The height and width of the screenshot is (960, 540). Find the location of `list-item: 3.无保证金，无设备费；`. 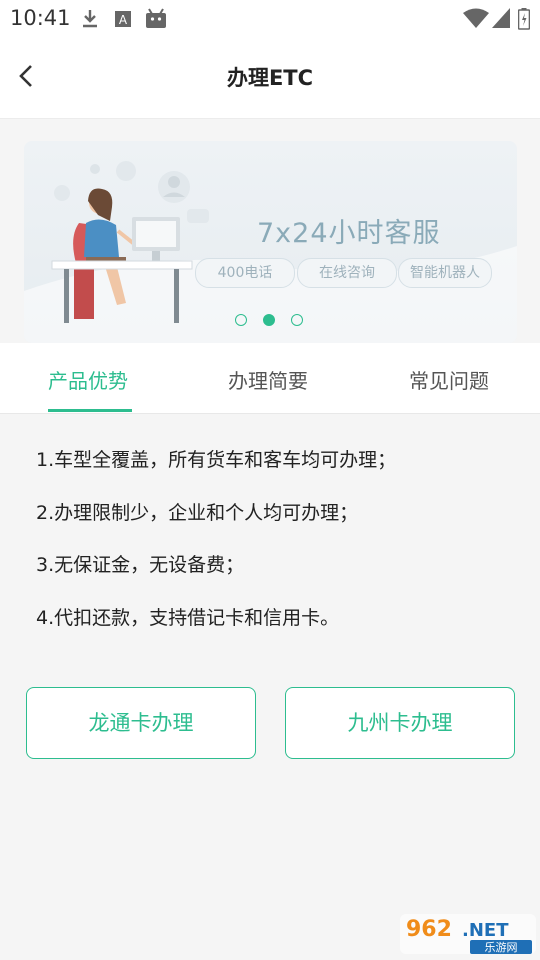

list-item: 3.无保证金，无设备费； is located at coordinates (140, 565).